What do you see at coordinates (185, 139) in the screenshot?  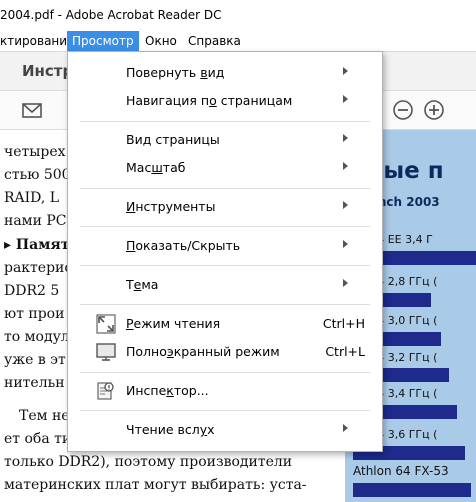 I see `menu-item-label: страницы` at bounding box center [185, 139].